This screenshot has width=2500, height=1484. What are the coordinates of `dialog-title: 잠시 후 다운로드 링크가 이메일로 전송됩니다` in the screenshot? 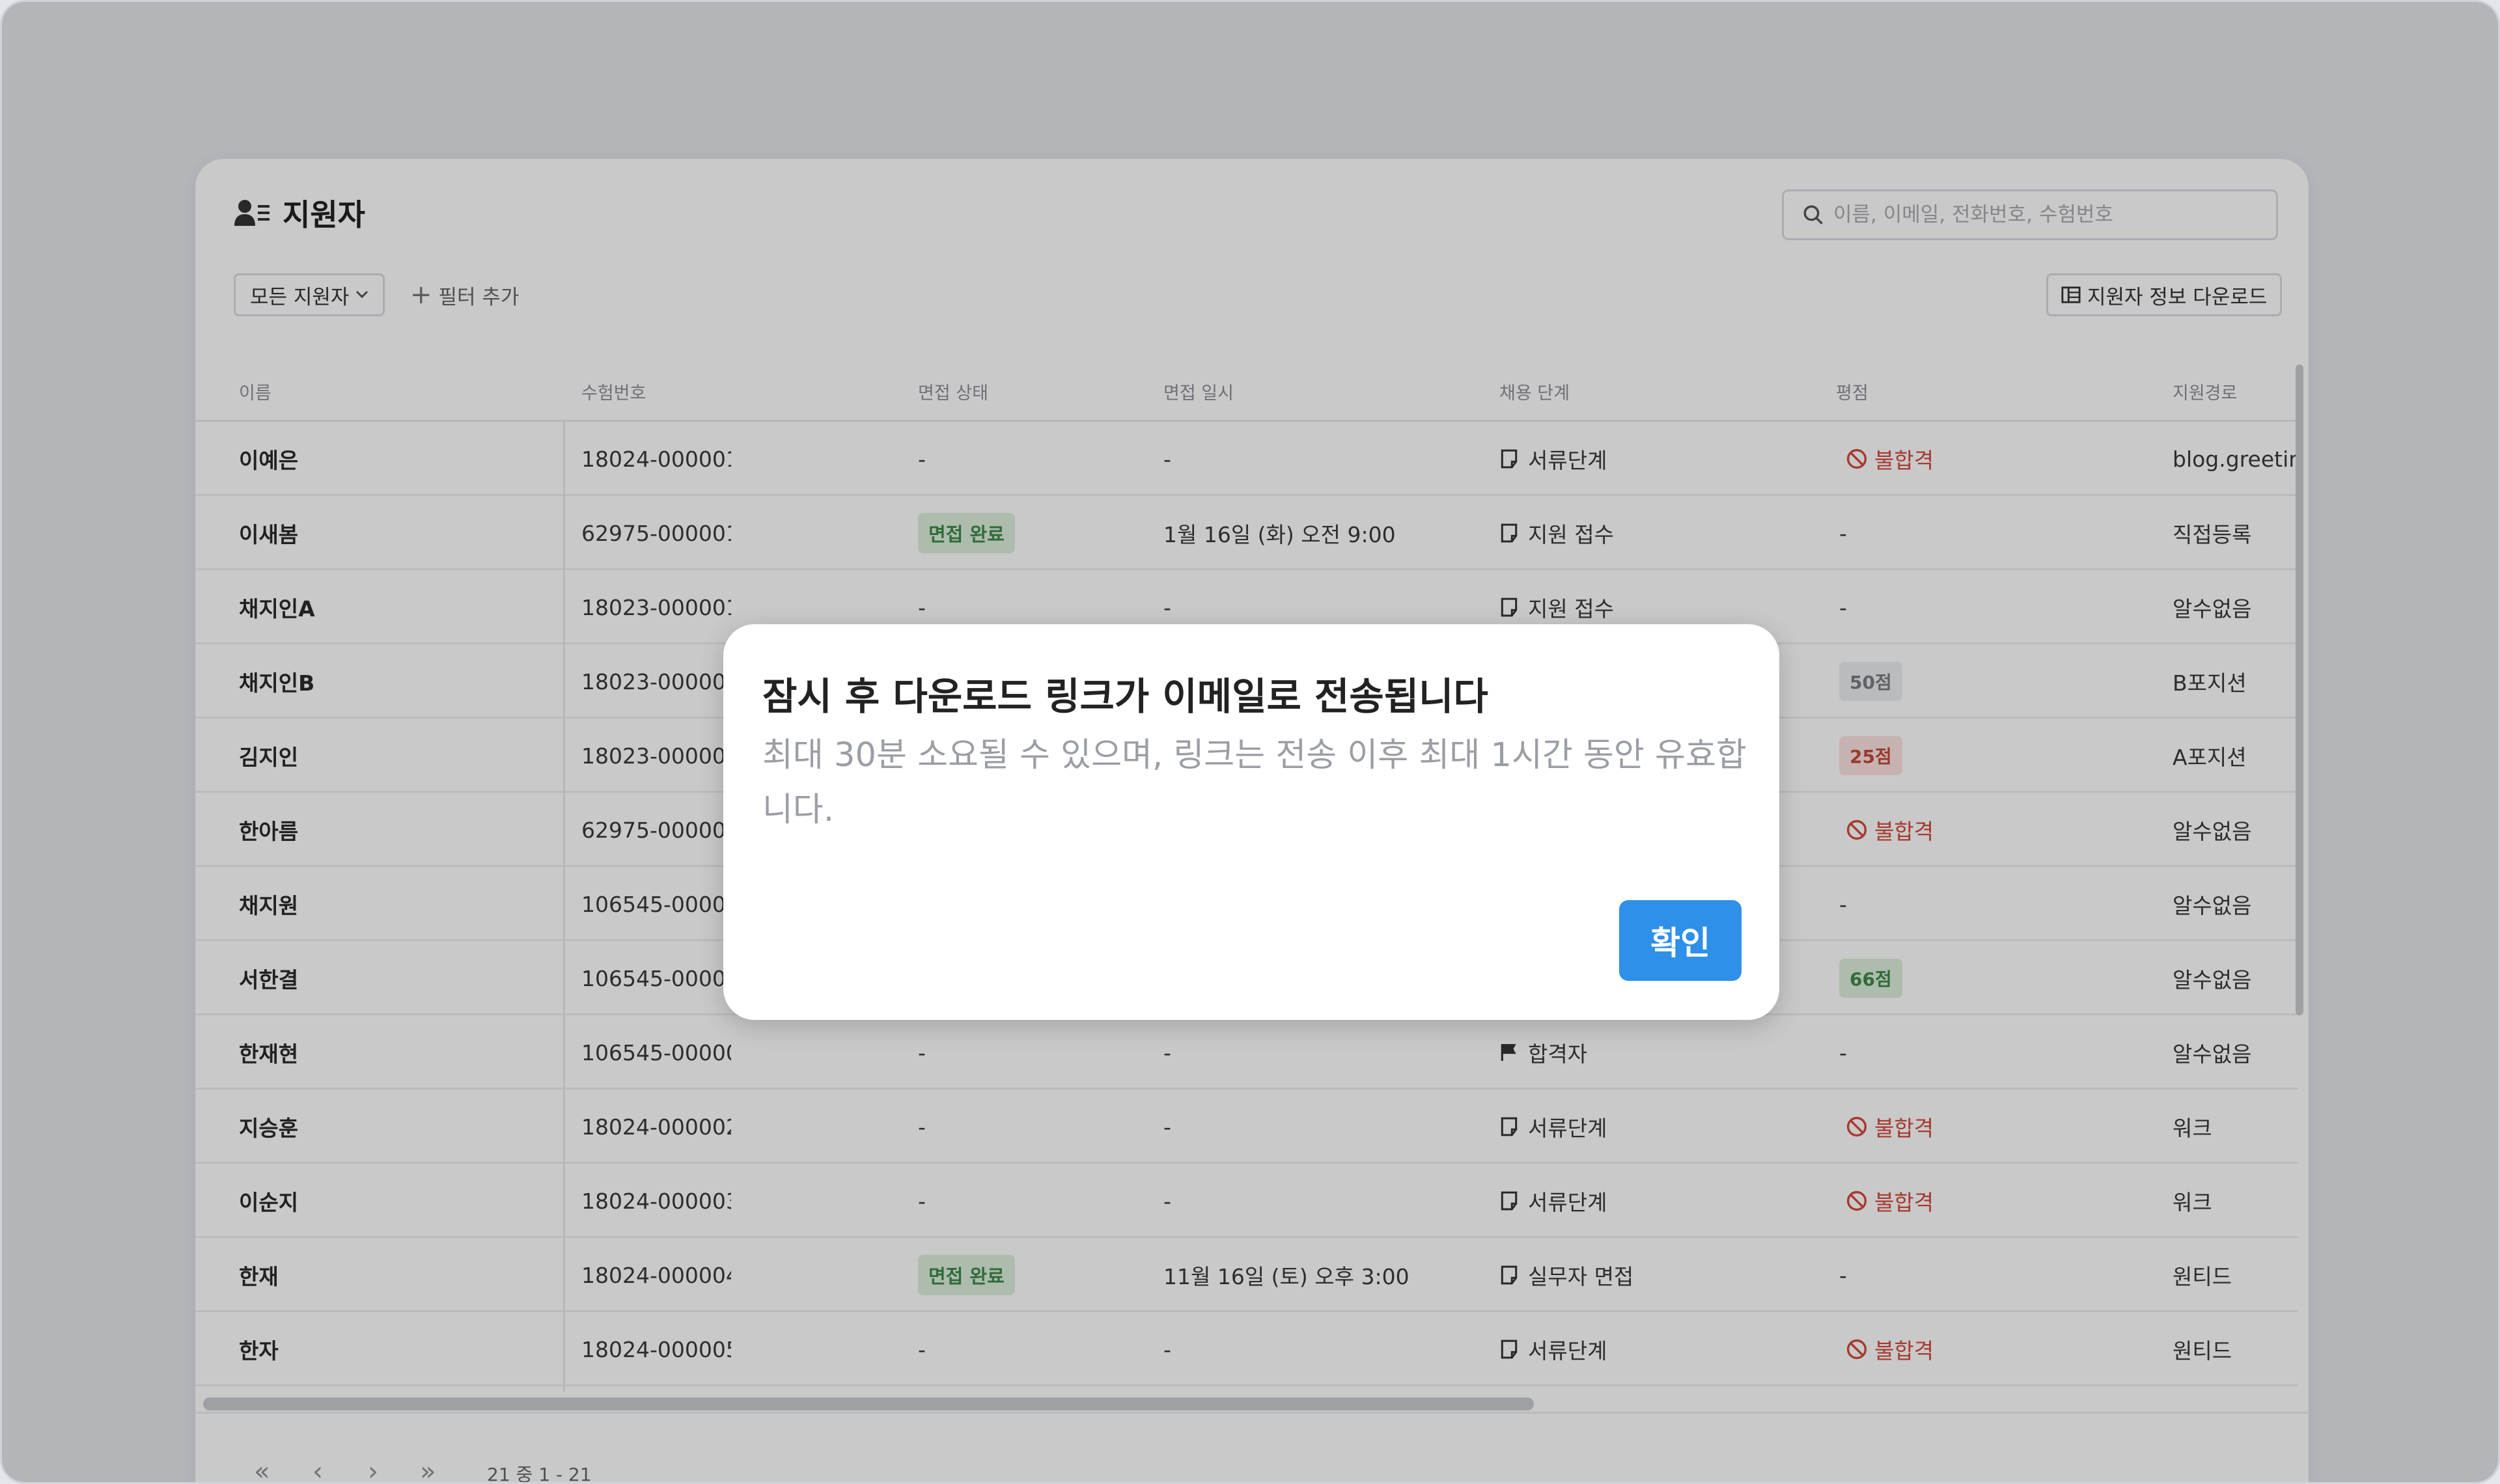 It's located at (1125, 696).